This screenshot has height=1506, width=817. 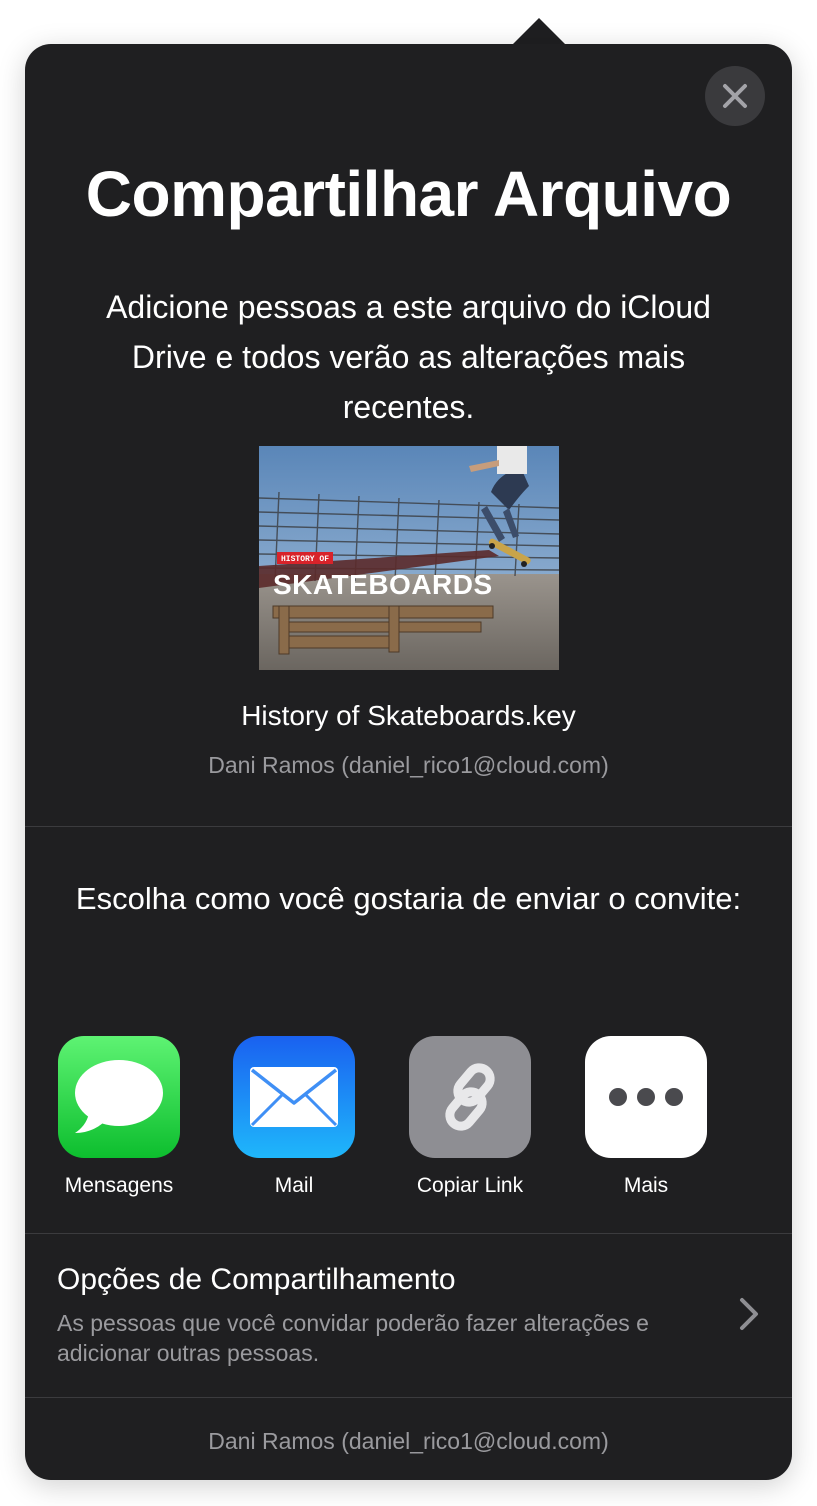 I want to click on share-more-button: Mais, so click(x=646, y=1118).